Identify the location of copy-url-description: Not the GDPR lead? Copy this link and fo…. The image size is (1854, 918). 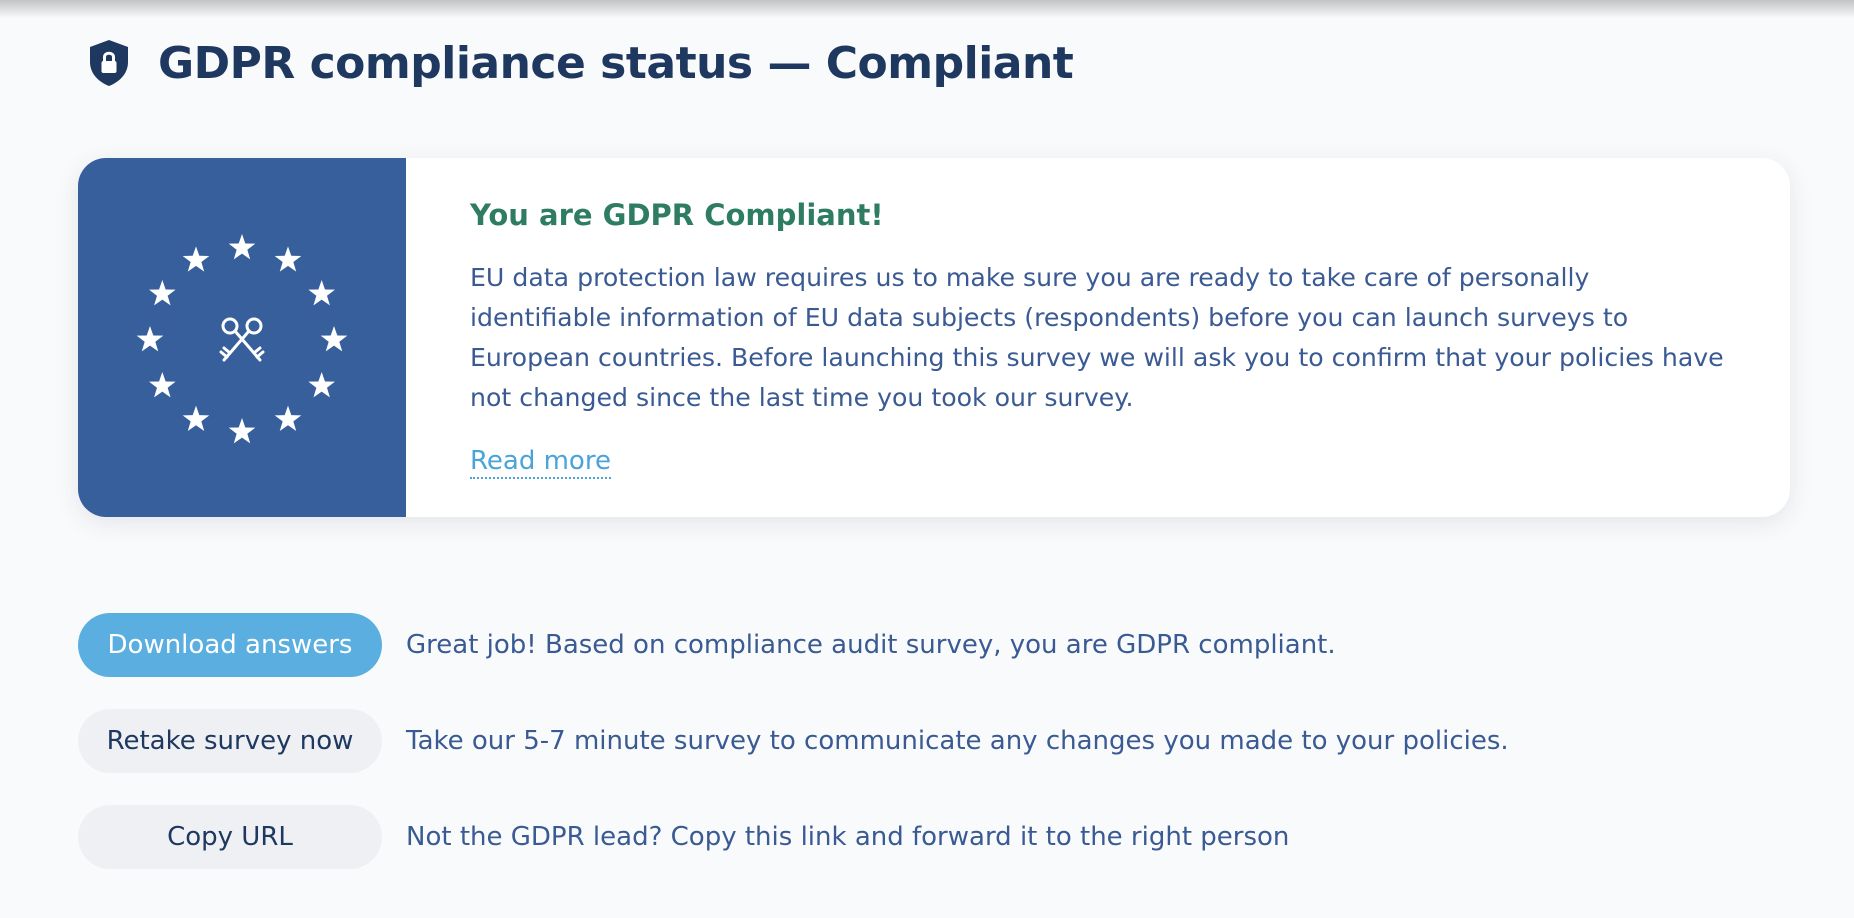
(848, 837).